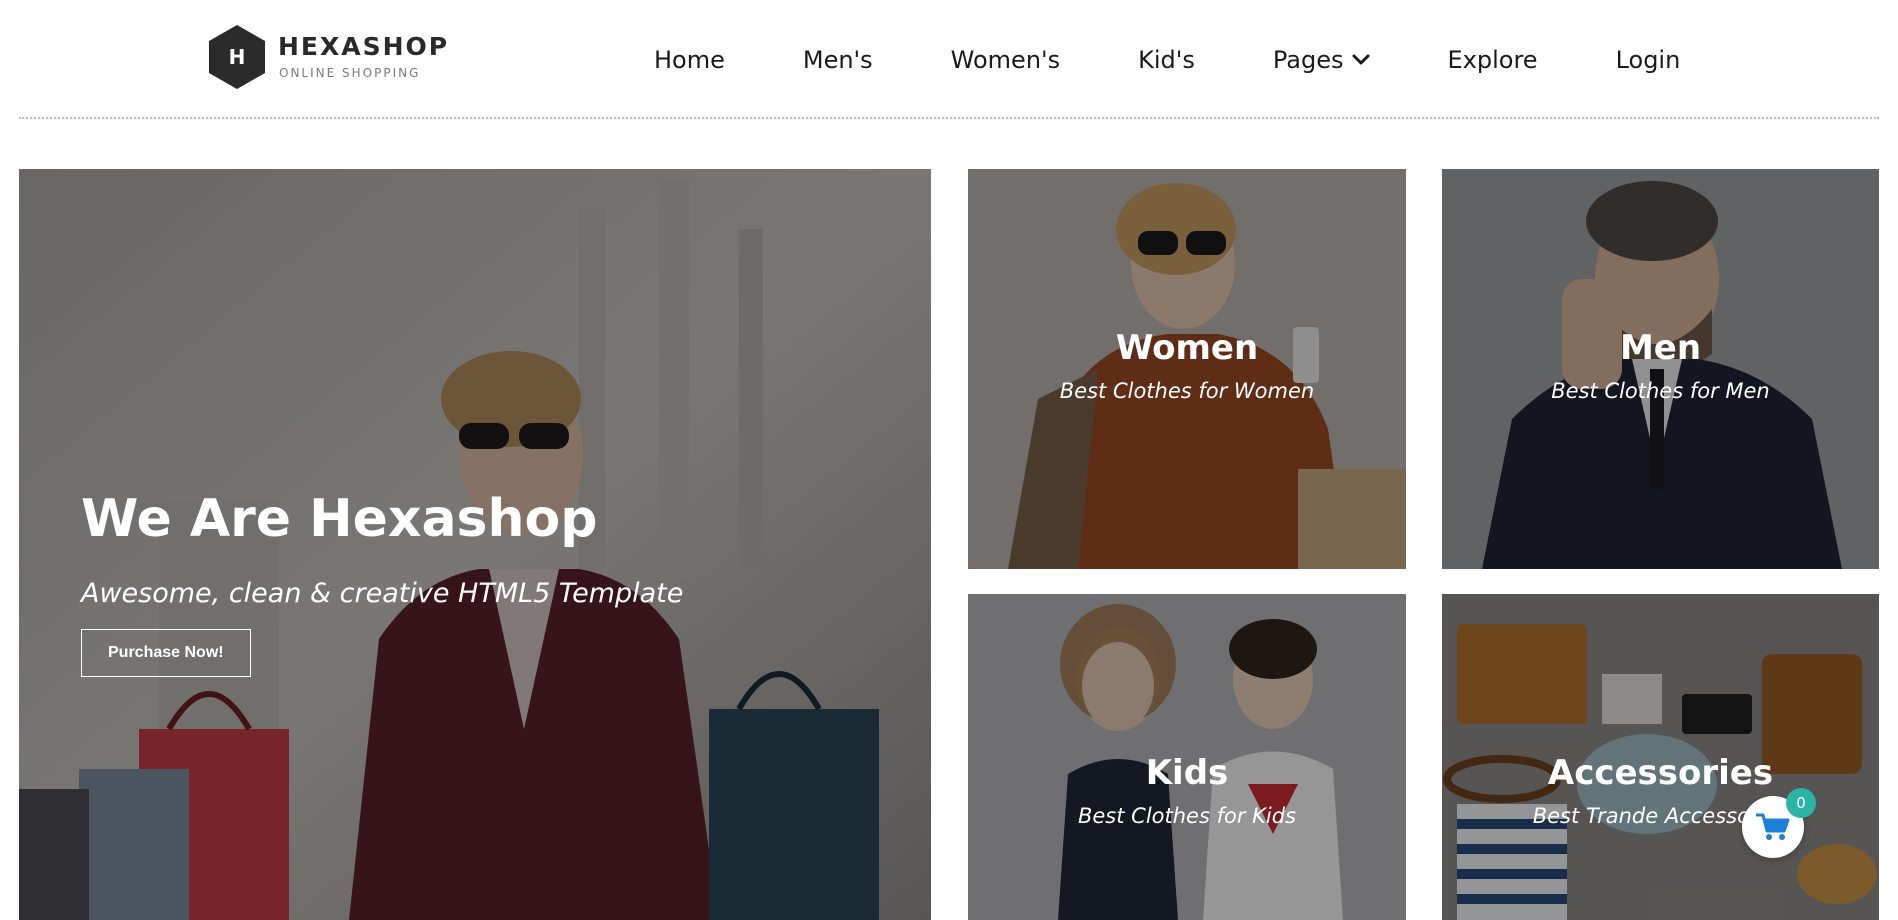 This screenshot has height=920, width=1898. I want to click on category-tile-women: Women Best Clothes for Women, so click(1187, 369).